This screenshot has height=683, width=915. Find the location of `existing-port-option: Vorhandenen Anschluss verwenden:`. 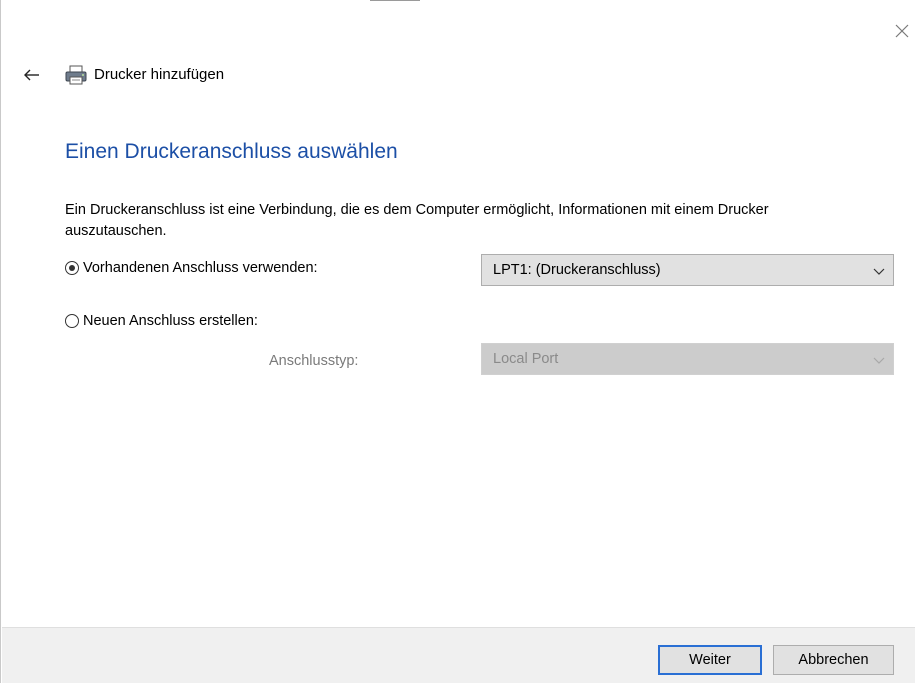

existing-port-option: Vorhandenen Anschluss verwenden: is located at coordinates (191, 268).